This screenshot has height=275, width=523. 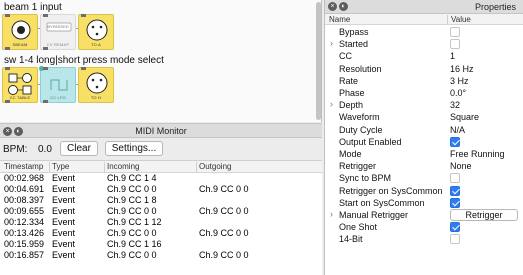 I want to click on property-name: 14-Bit, so click(x=351, y=239).